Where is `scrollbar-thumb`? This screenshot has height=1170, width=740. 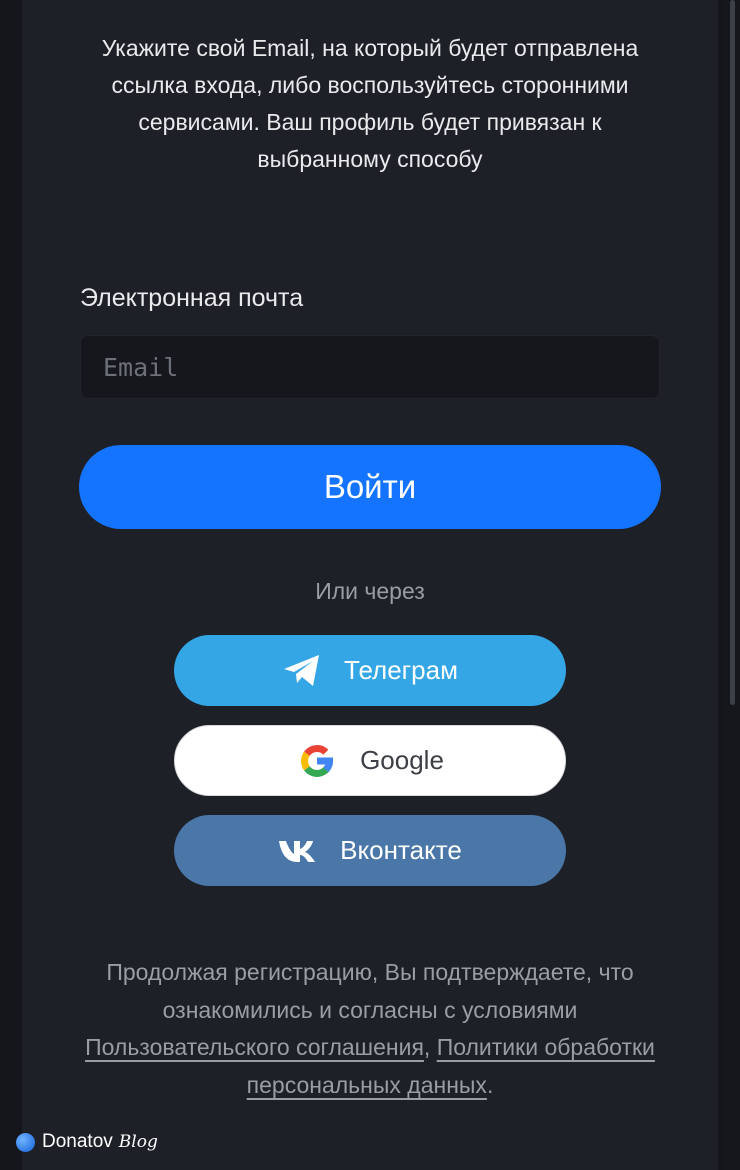 scrollbar-thumb is located at coordinates (732, 352).